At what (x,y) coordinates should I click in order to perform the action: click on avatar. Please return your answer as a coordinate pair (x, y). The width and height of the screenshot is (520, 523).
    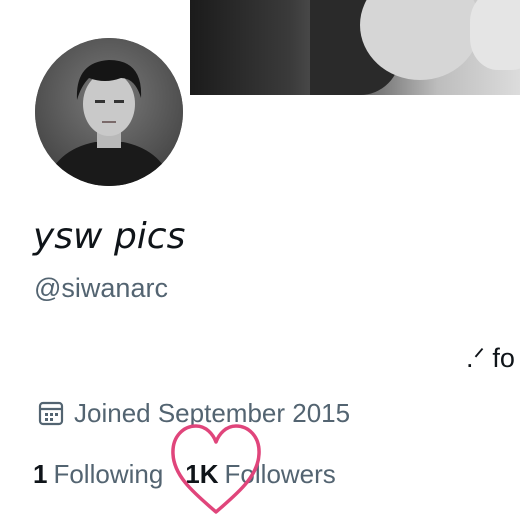
    Looking at the image, I should click on (109, 112).